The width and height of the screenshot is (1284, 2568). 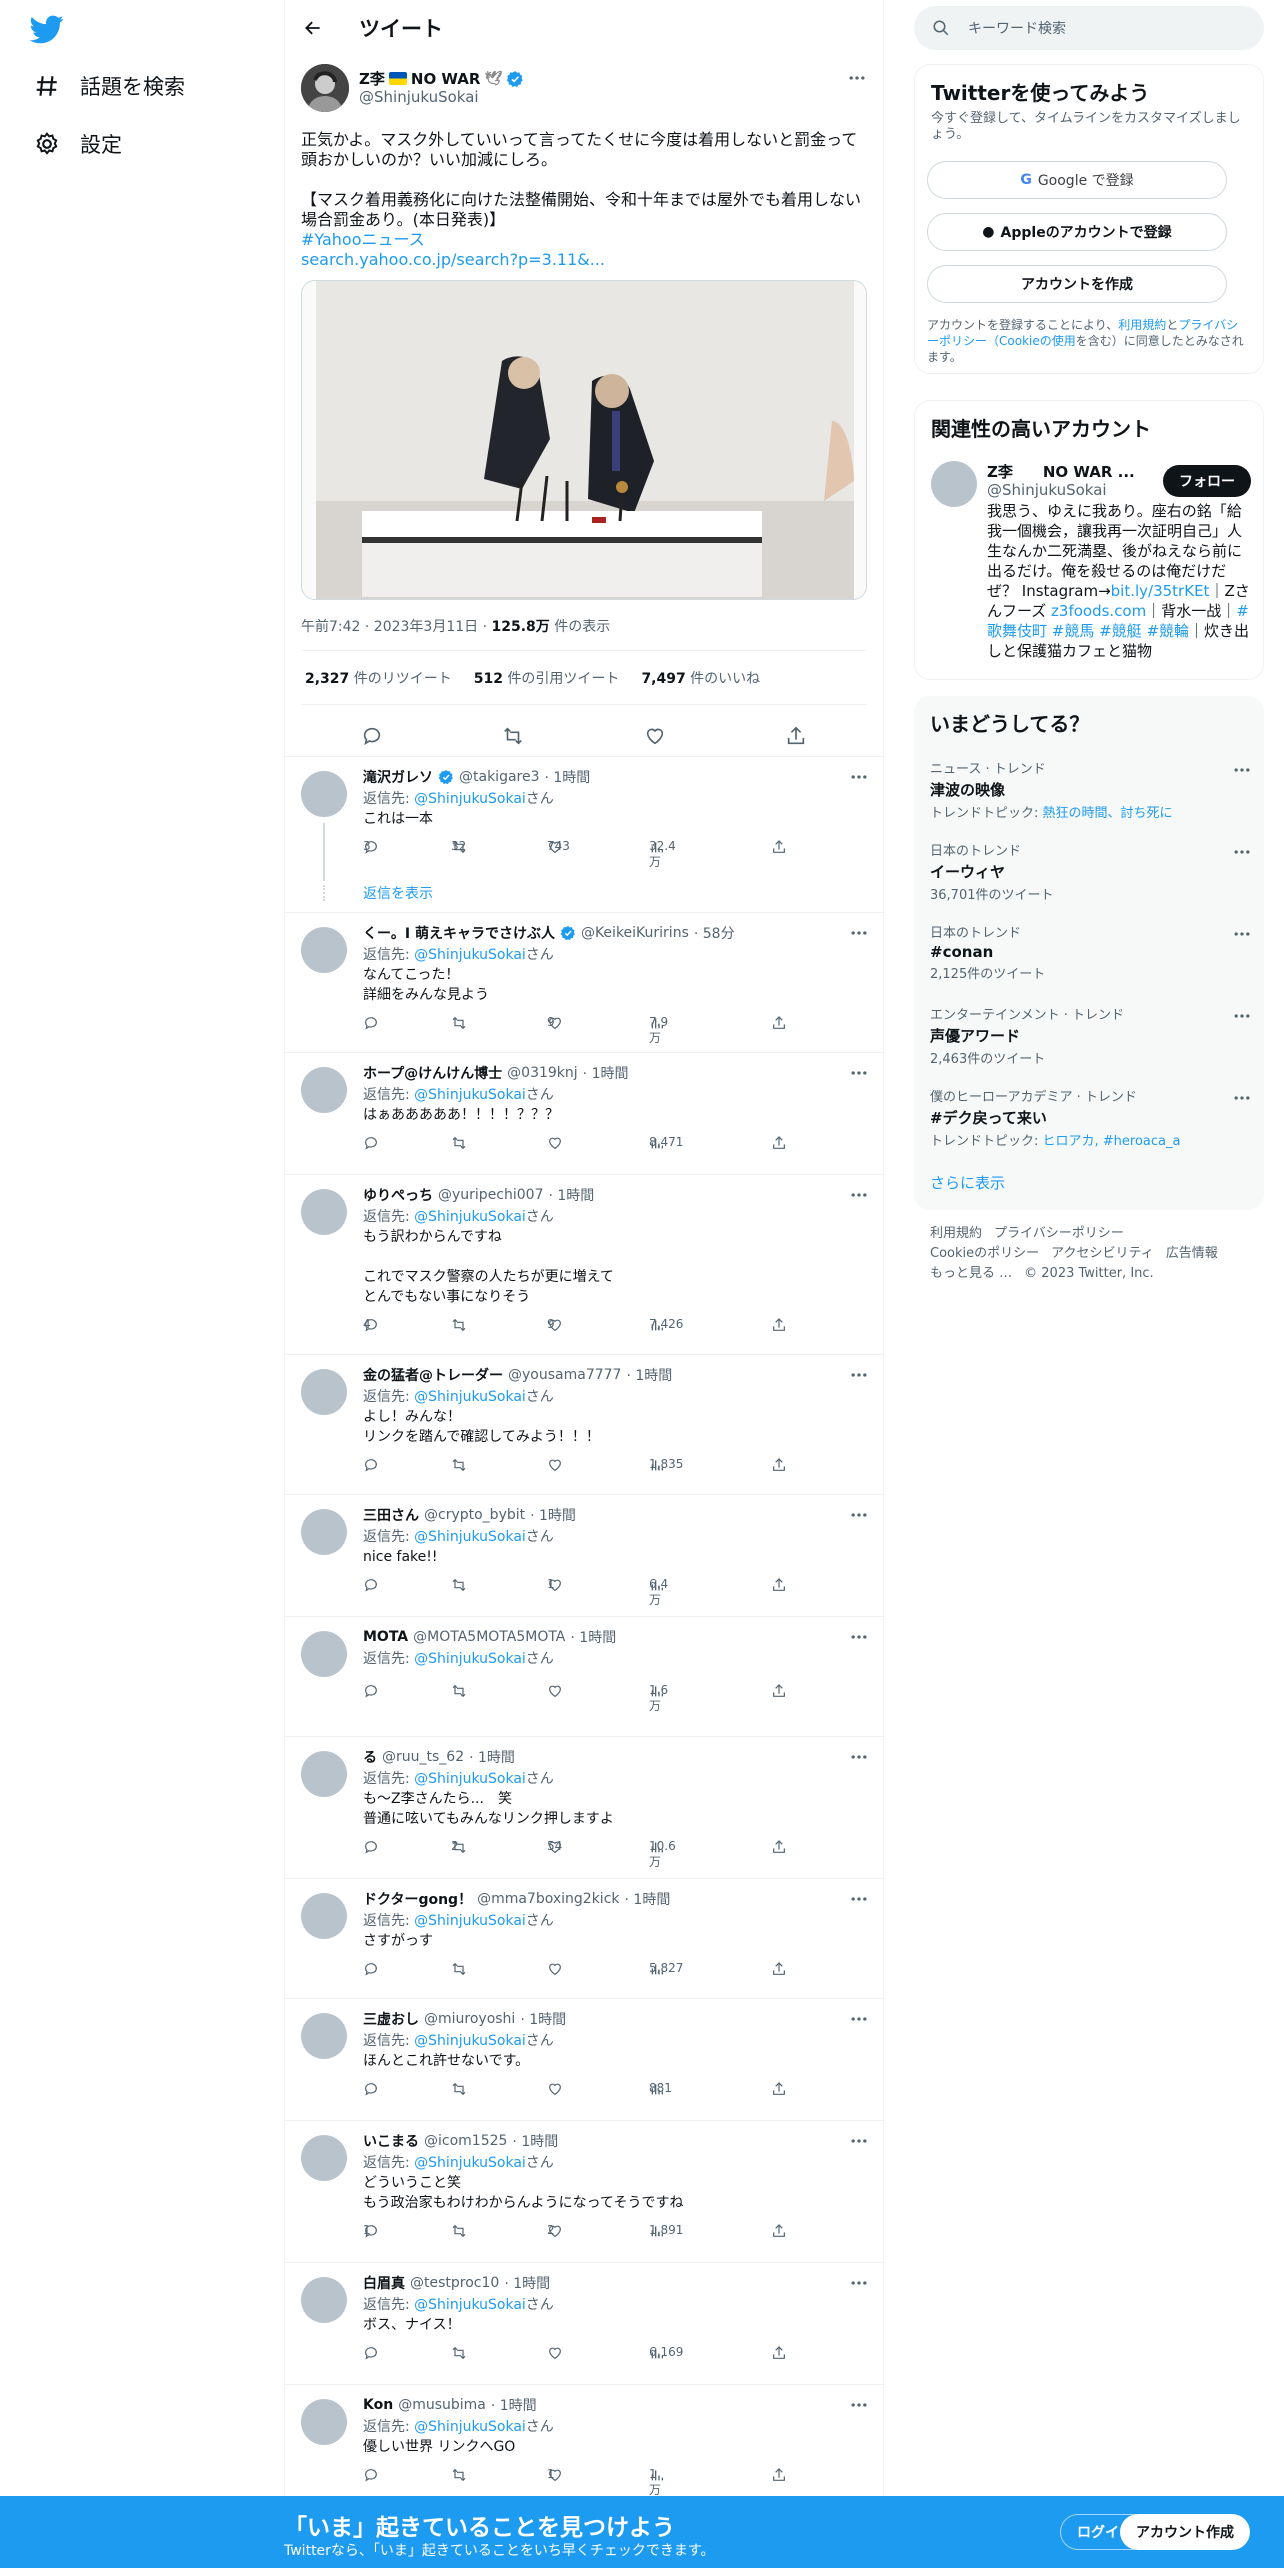 I want to click on views-button: 1,891, so click(x=666, y=2231).